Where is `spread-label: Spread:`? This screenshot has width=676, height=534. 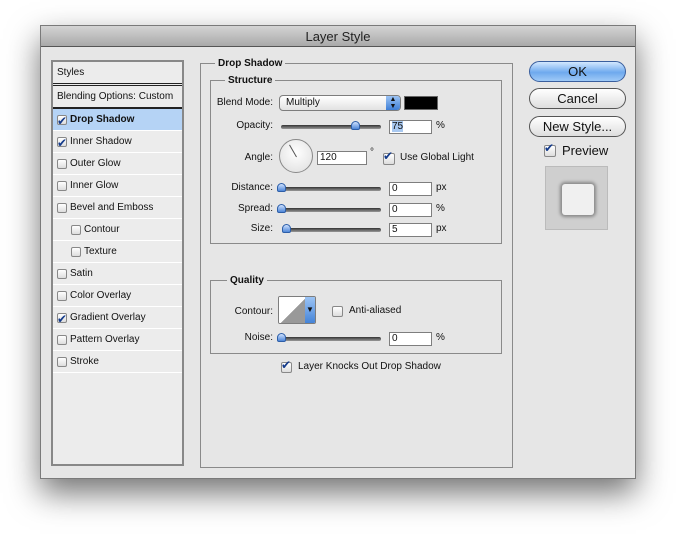 spread-label: Spread: is located at coordinates (255, 208).